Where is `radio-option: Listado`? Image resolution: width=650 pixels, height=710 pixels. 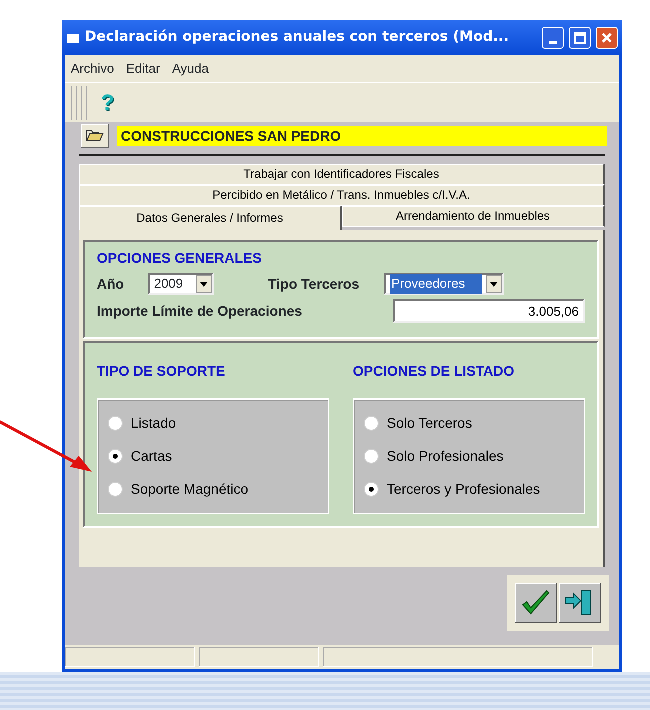 radio-option: Listado is located at coordinates (213, 423).